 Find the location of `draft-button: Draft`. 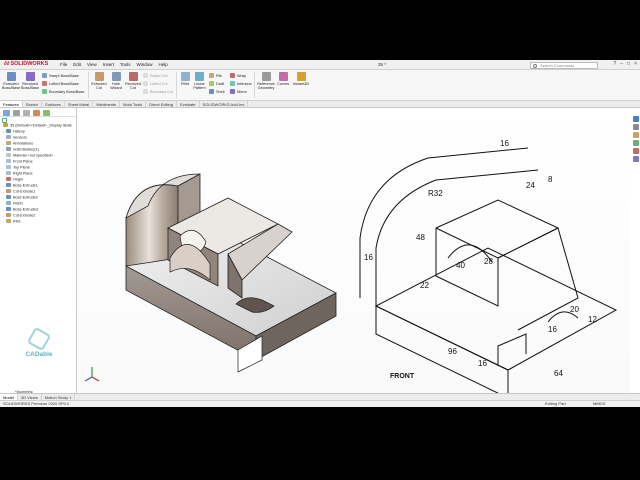

draft-button: Draft is located at coordinates (216, 83).